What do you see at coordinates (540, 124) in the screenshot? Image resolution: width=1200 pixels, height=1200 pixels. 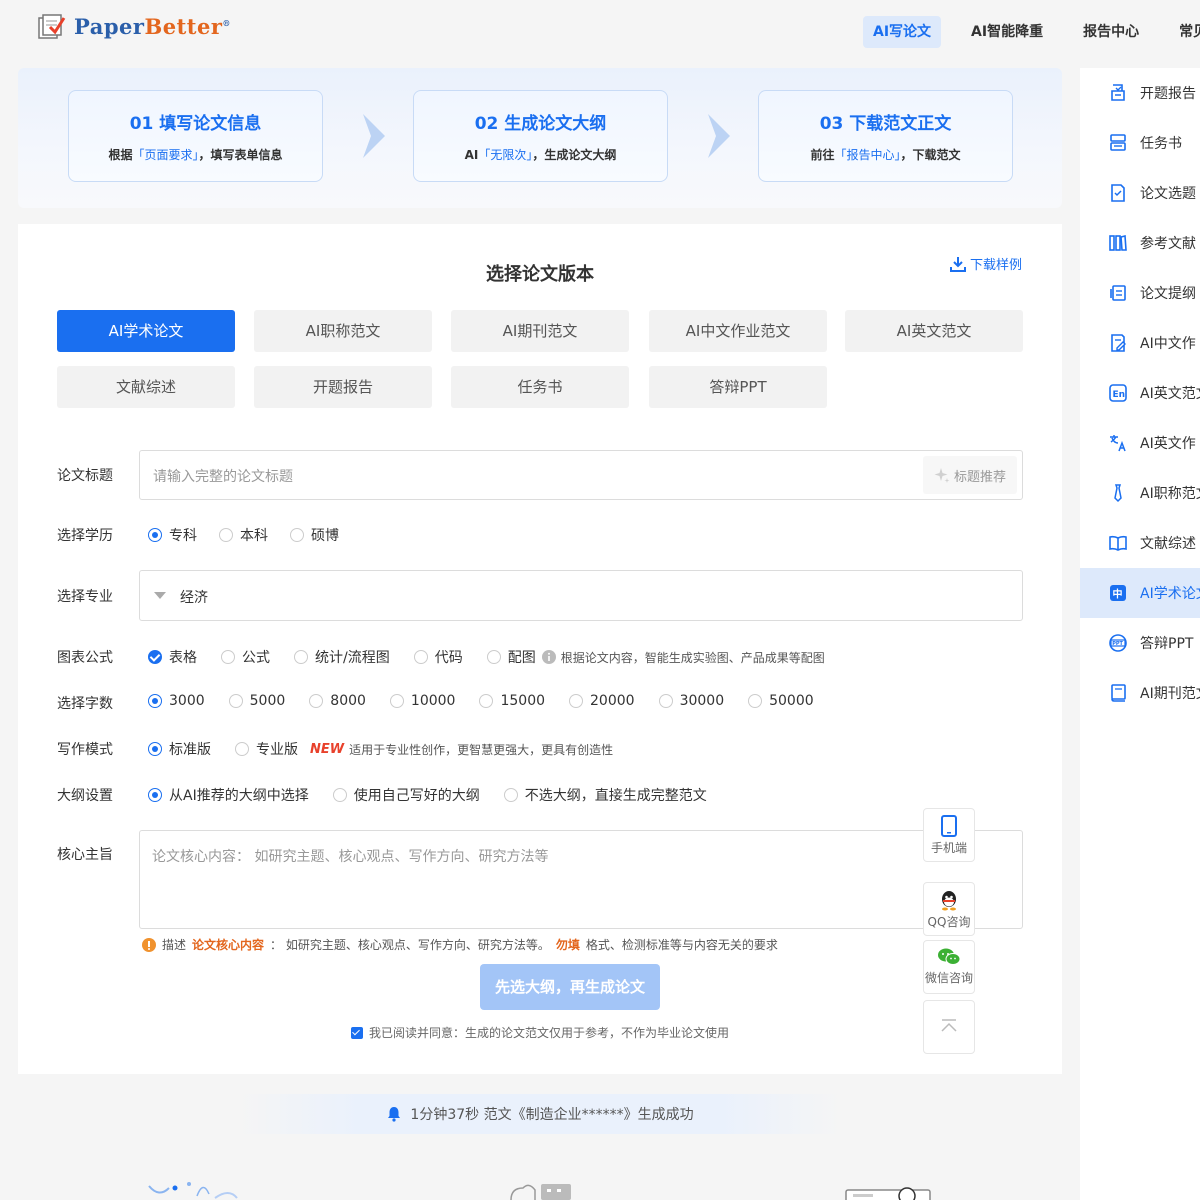 I see `step-title: 02 生成论文大纲` at bounding box center [540, 124].